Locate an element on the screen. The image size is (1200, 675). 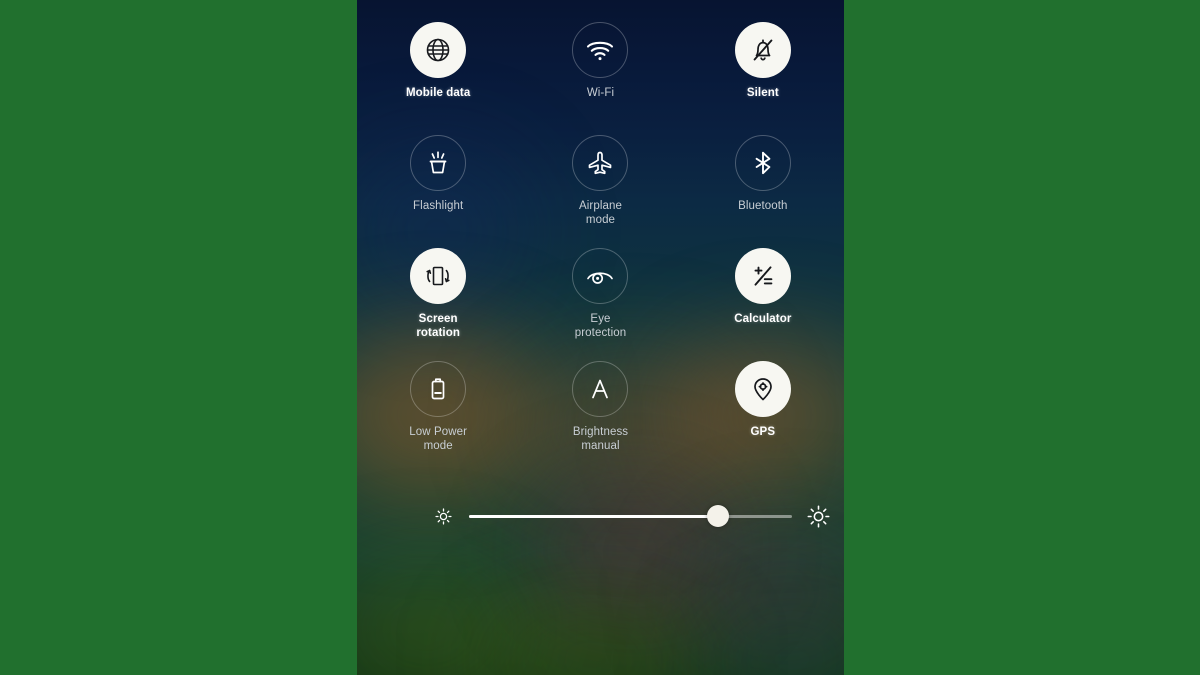
wifi-icon is located at coordinates (600, 50).